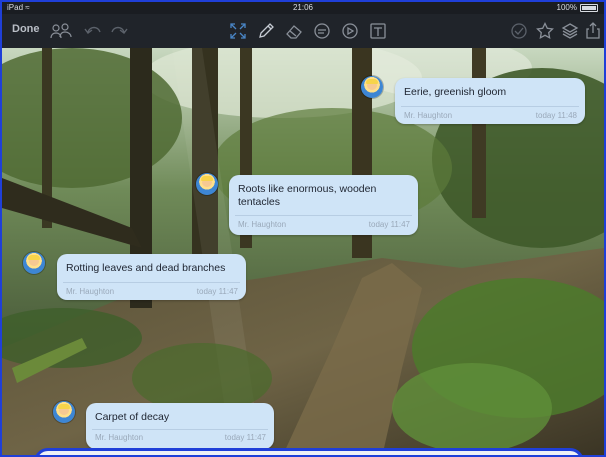 The width and height of the screenshot is (606, 457). What do you see at coordinates (309, 451) in the screenshot?
I see `comment-input` at bounding box center [309, 451].